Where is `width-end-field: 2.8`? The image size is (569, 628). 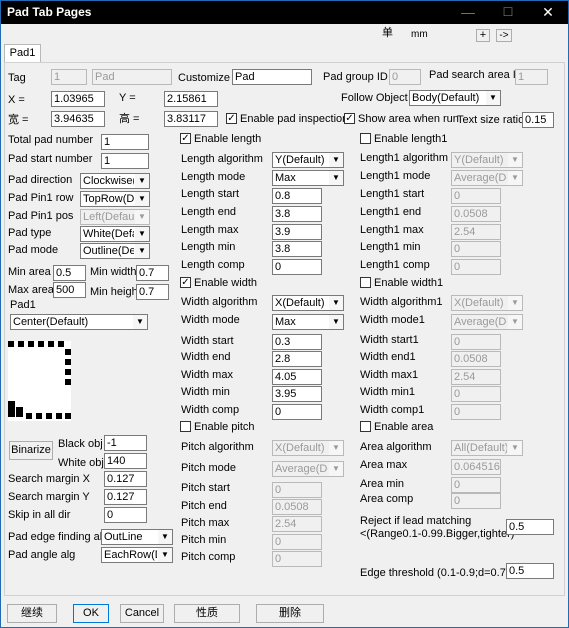 width-end-field: 2.8 is located at coordinates (297, 359).